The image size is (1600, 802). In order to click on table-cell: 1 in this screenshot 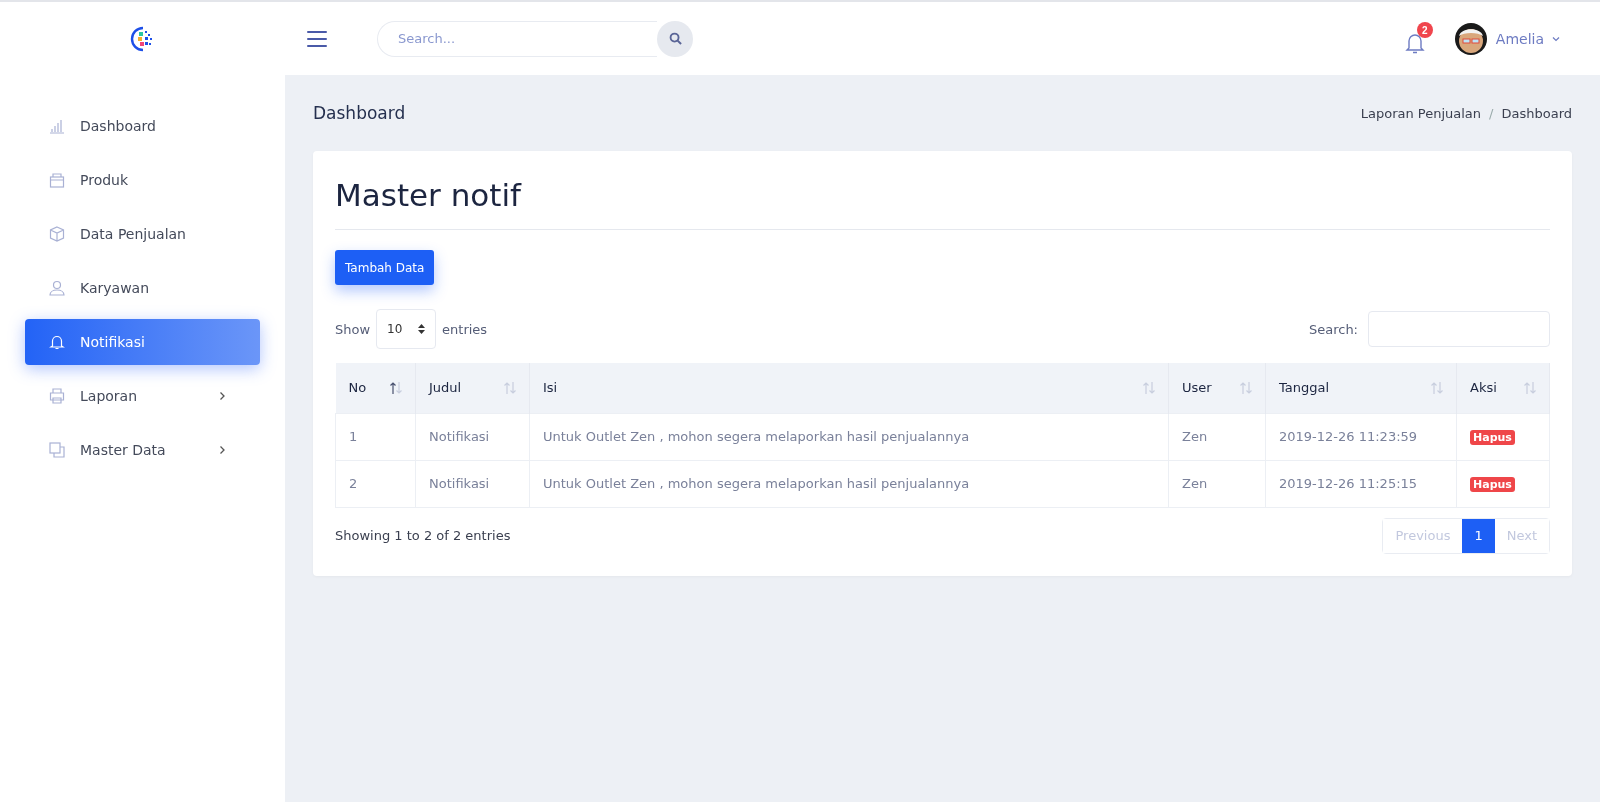, I will do `click(375, 436)`.